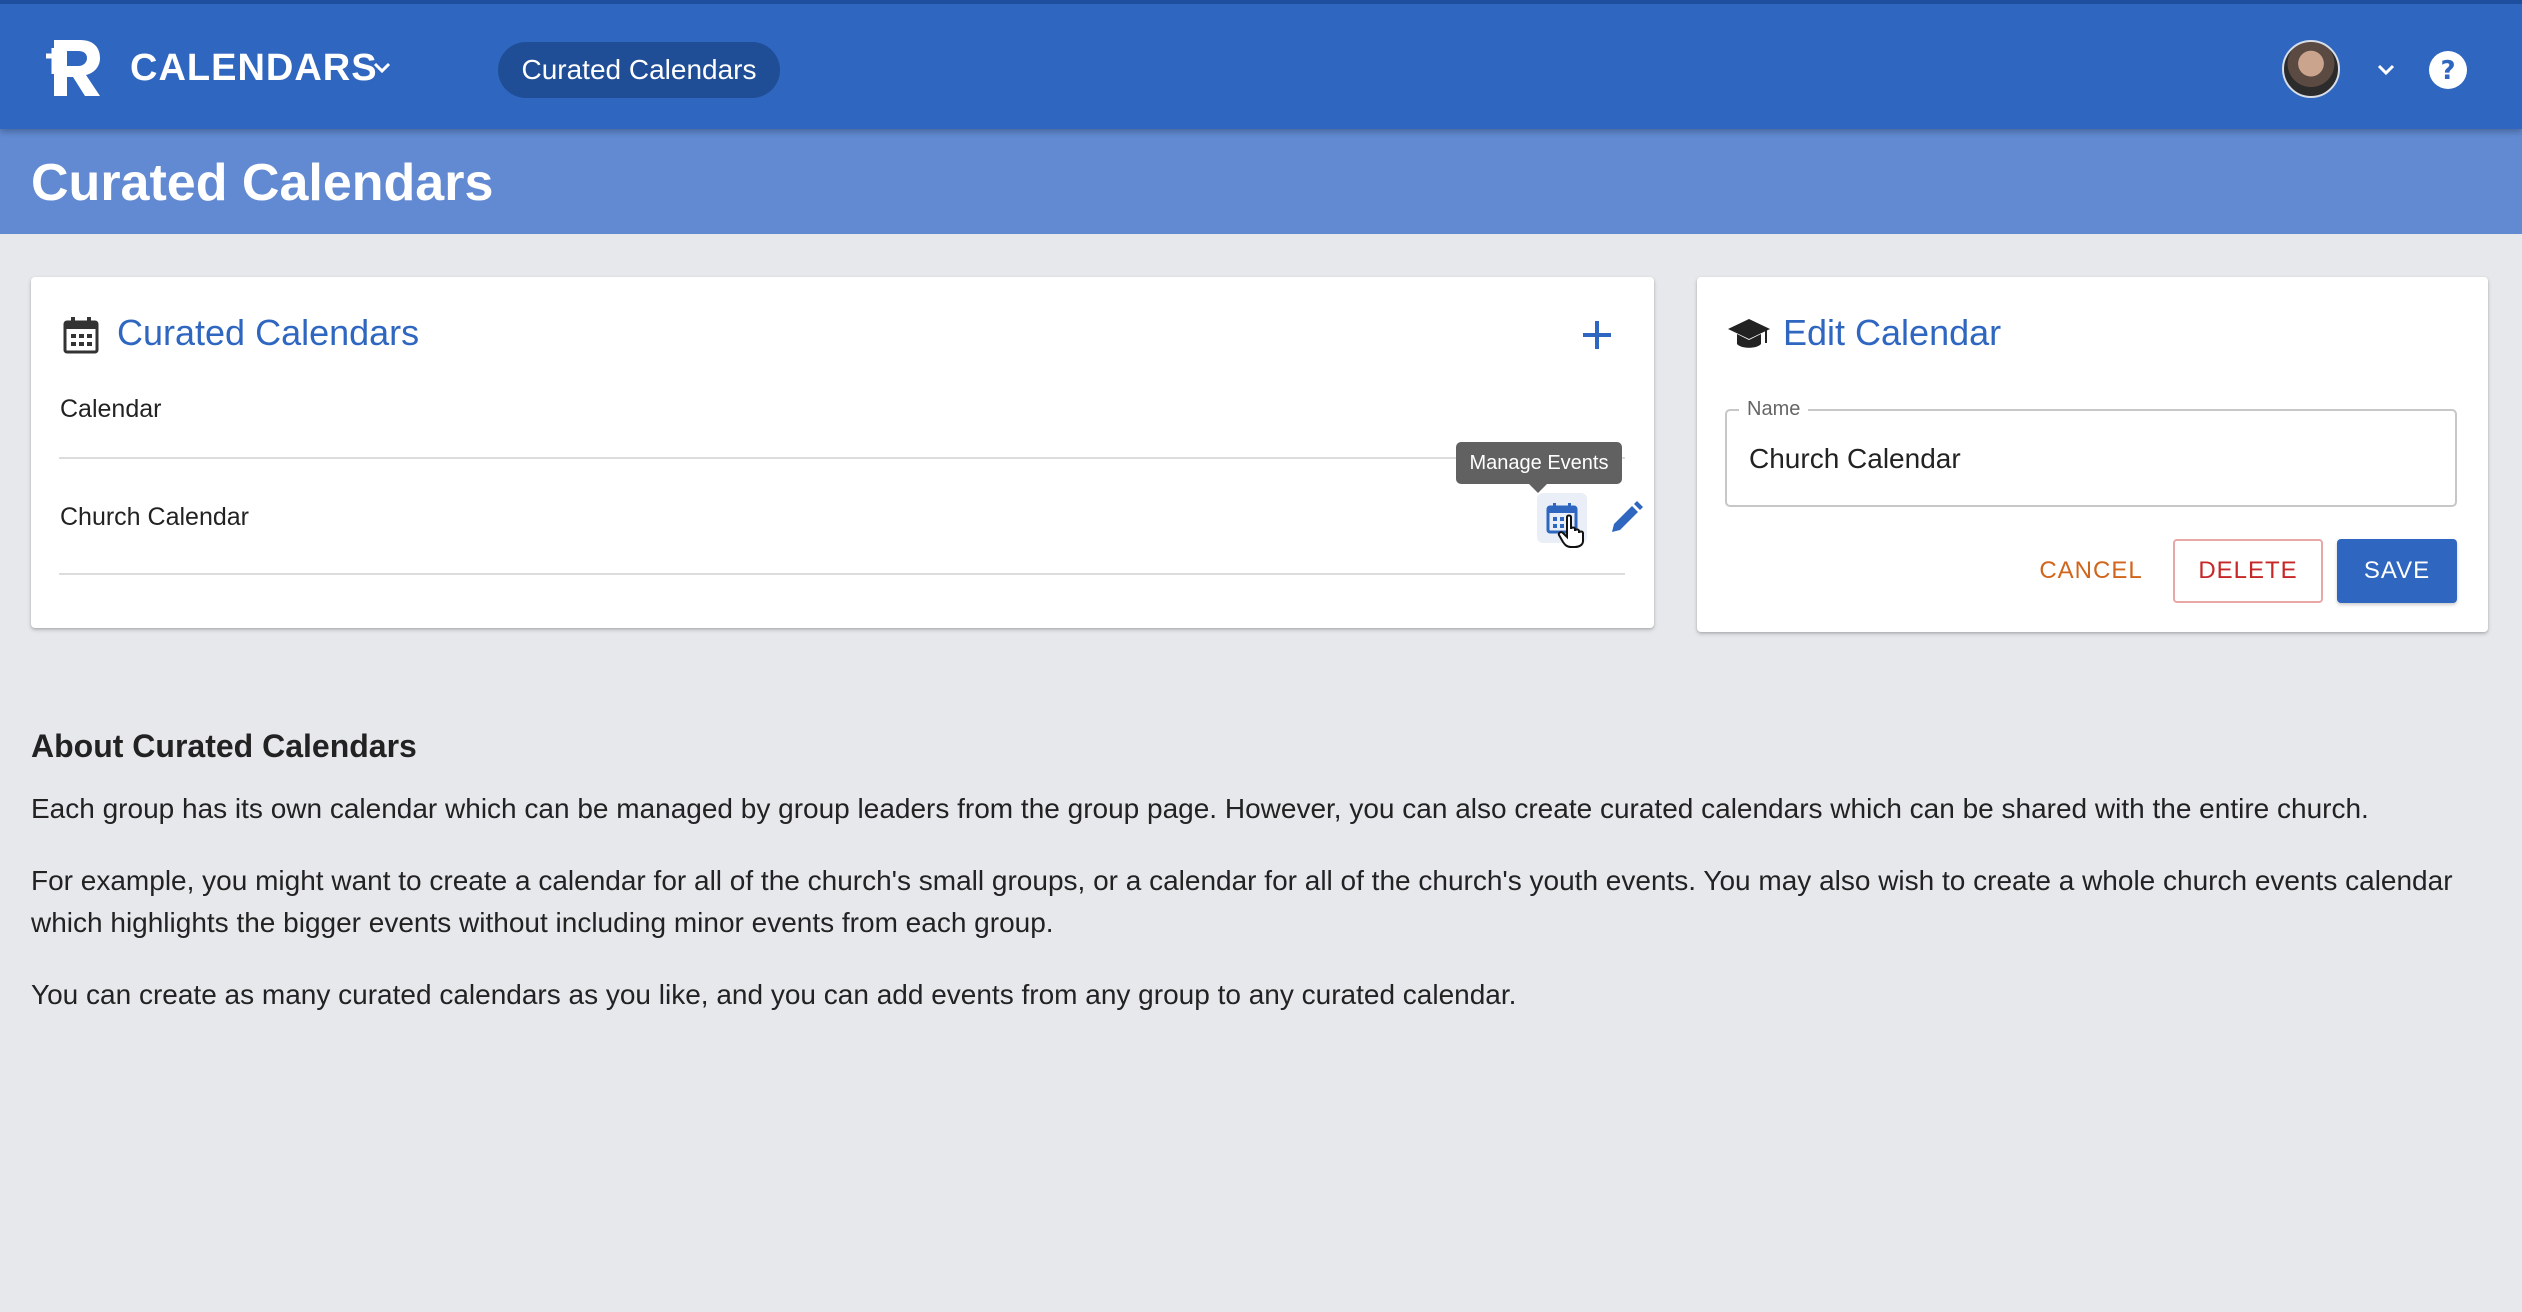  What do you see at coordinates (1626, 518) in the screenshot?
I see `edit-pencil-icon` at bounding box center [1626, 518].